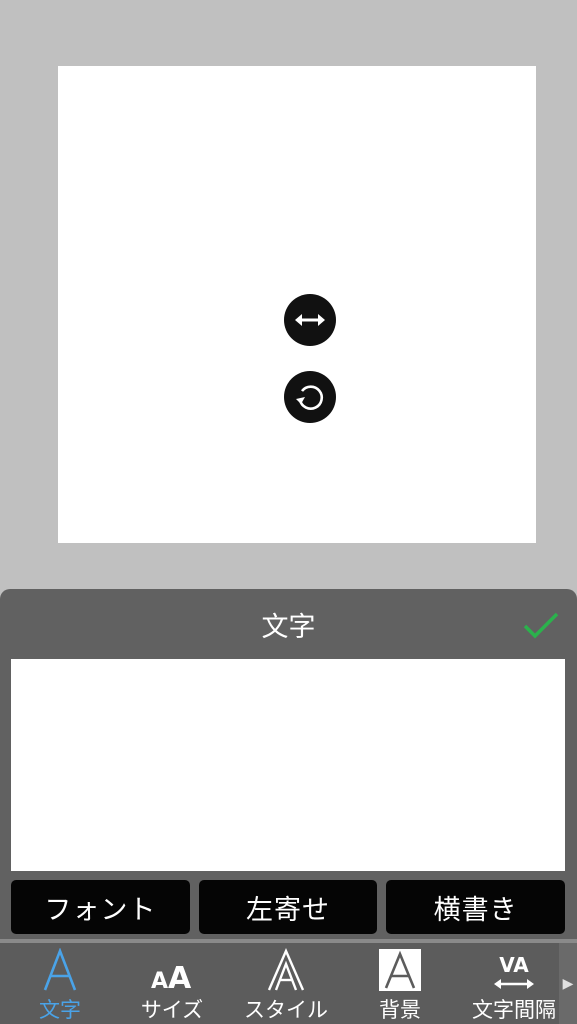  I want to click on resize-handle, so click(310, 320).